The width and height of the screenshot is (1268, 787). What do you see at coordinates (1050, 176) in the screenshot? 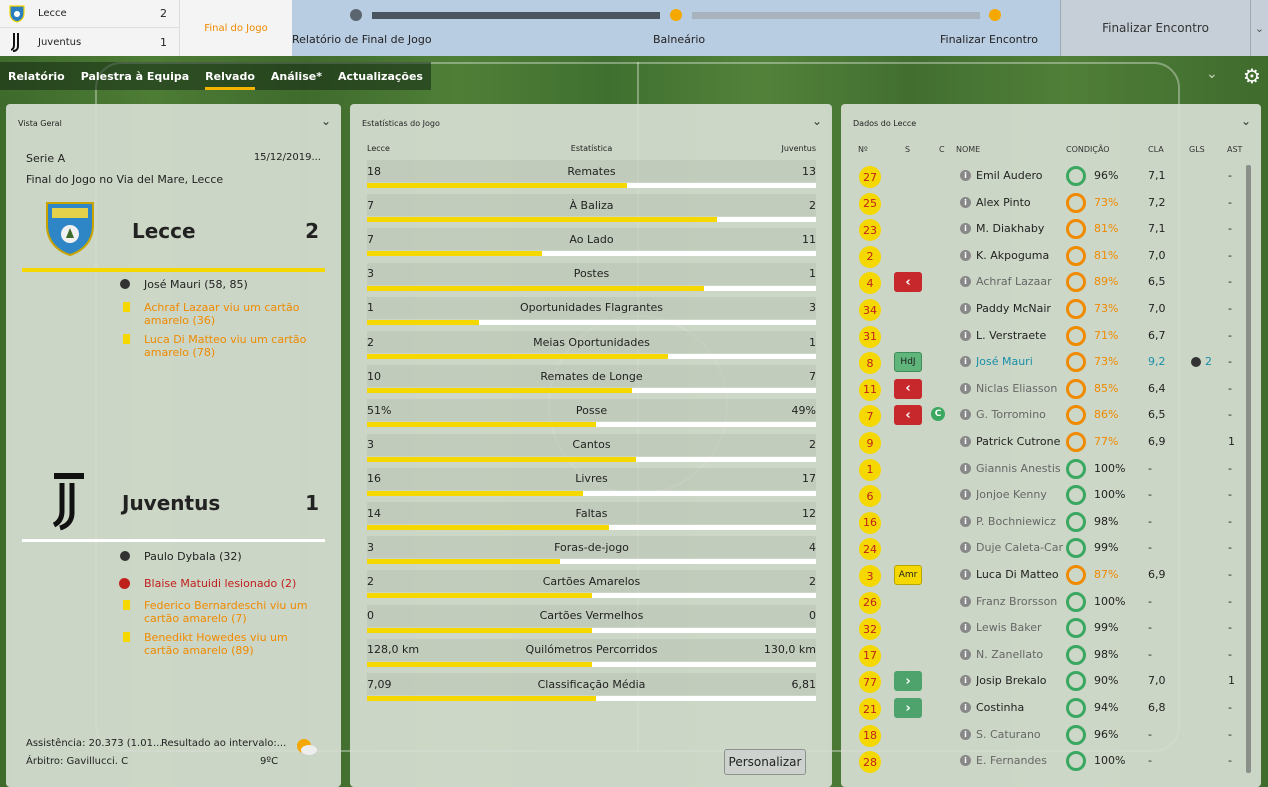
I see `player-row: 27 i Emil Audero 96% 7,1-` at bounding box center [1050, 176].